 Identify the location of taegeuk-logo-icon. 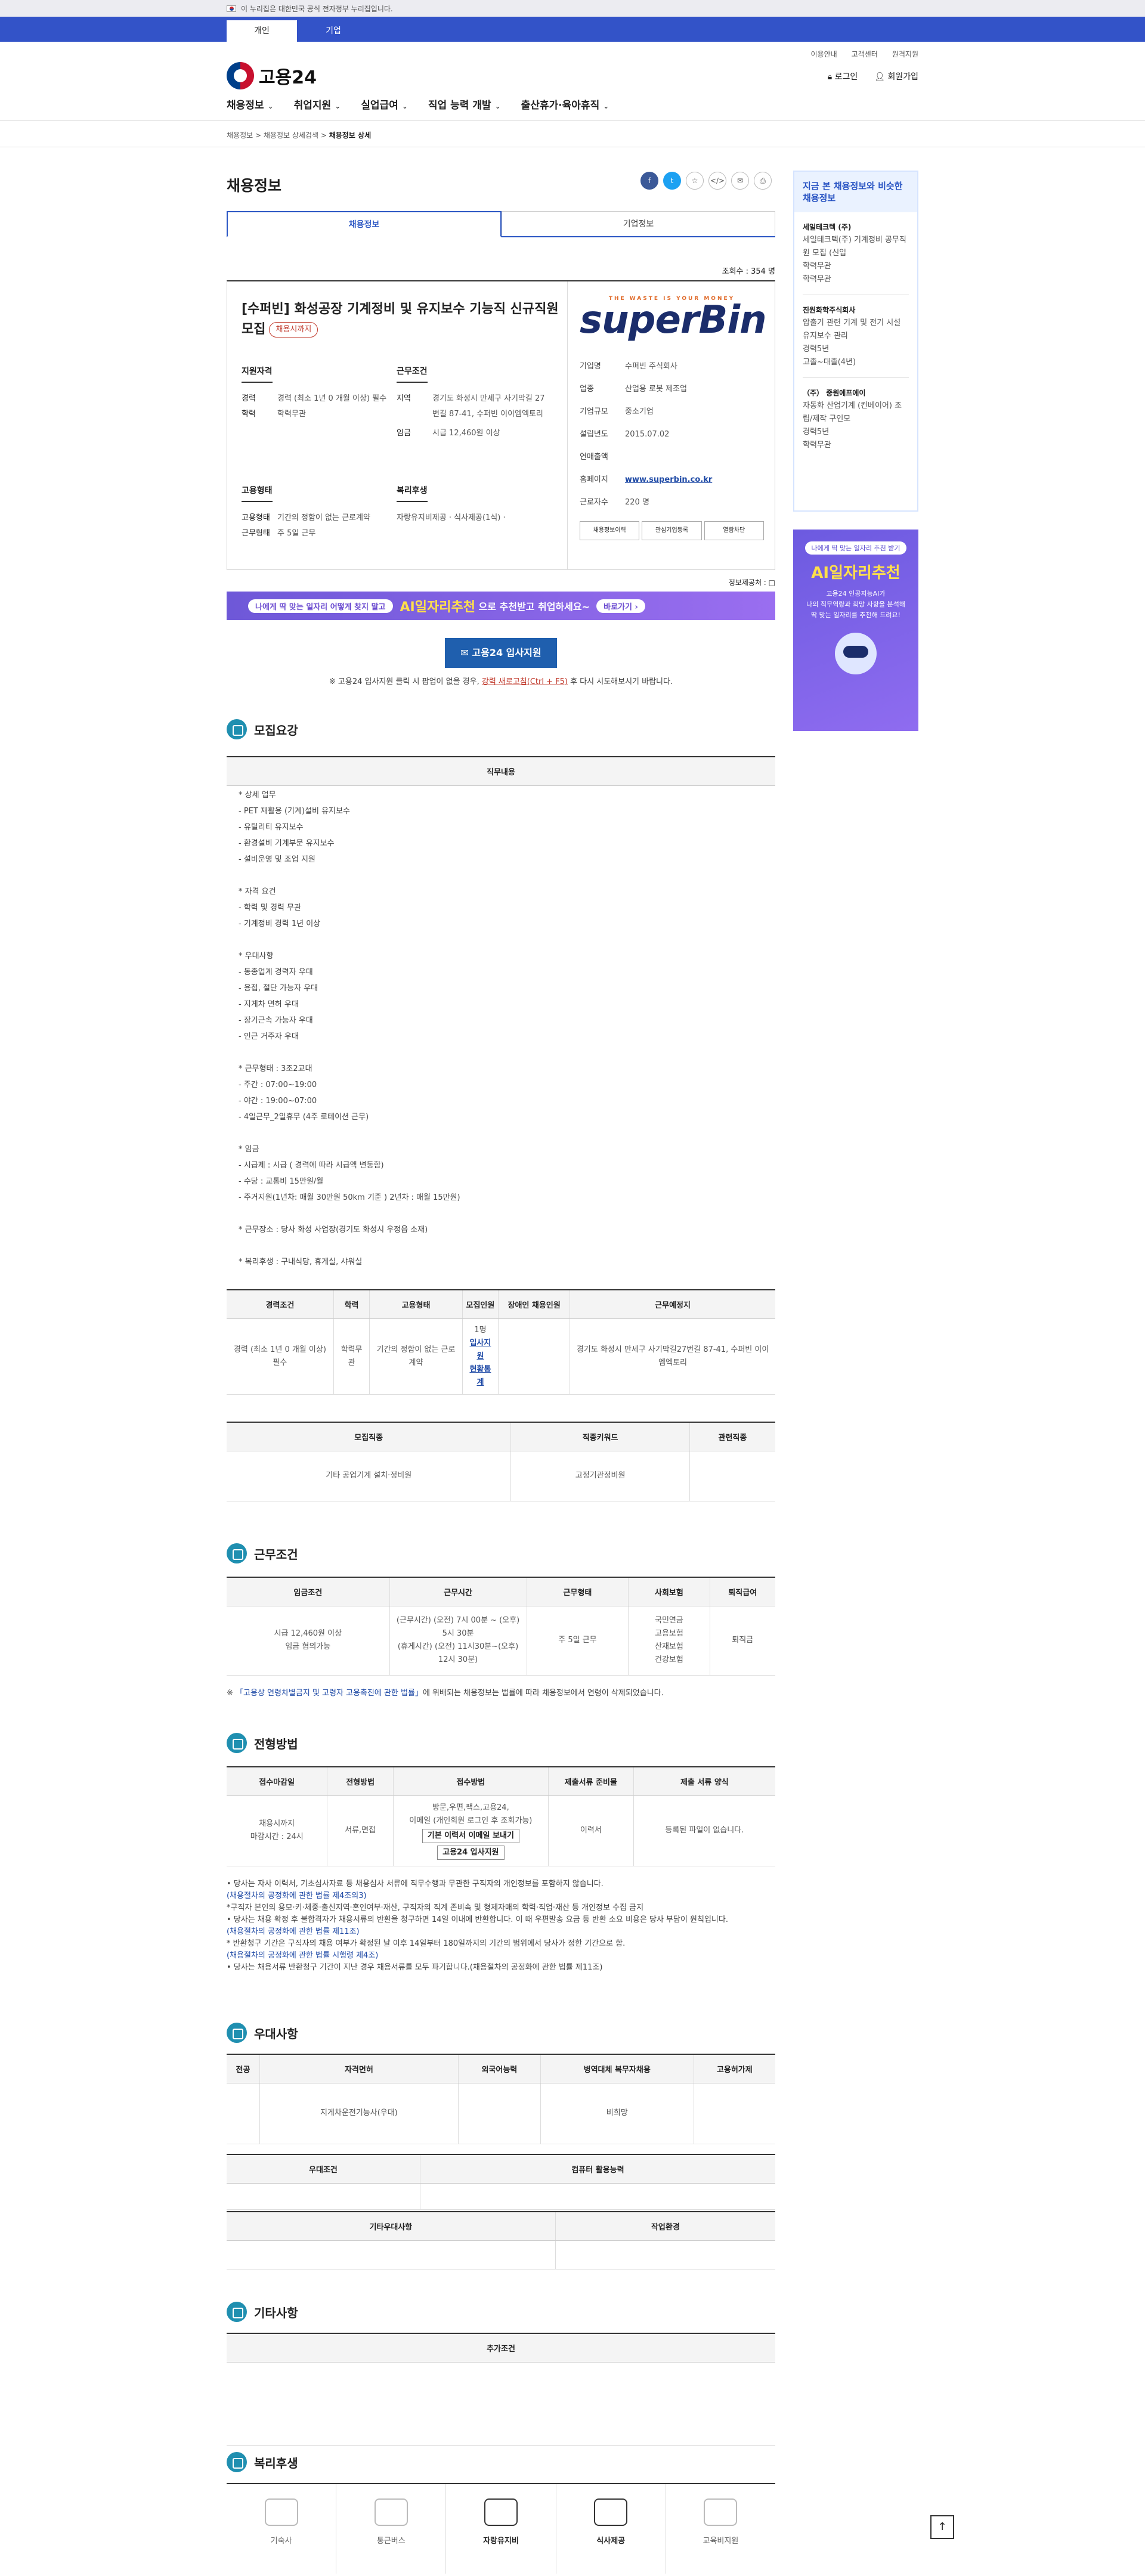
(240, 76).